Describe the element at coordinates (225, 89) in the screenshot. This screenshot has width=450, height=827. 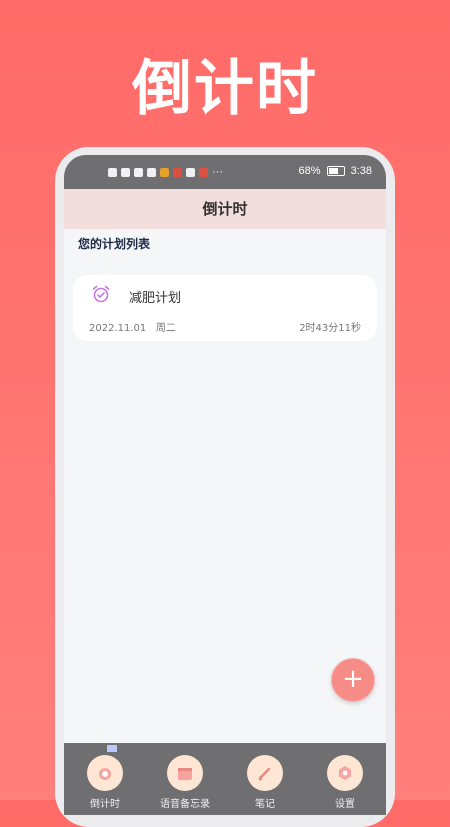
I see `promo-title: 倒计时` at that location.